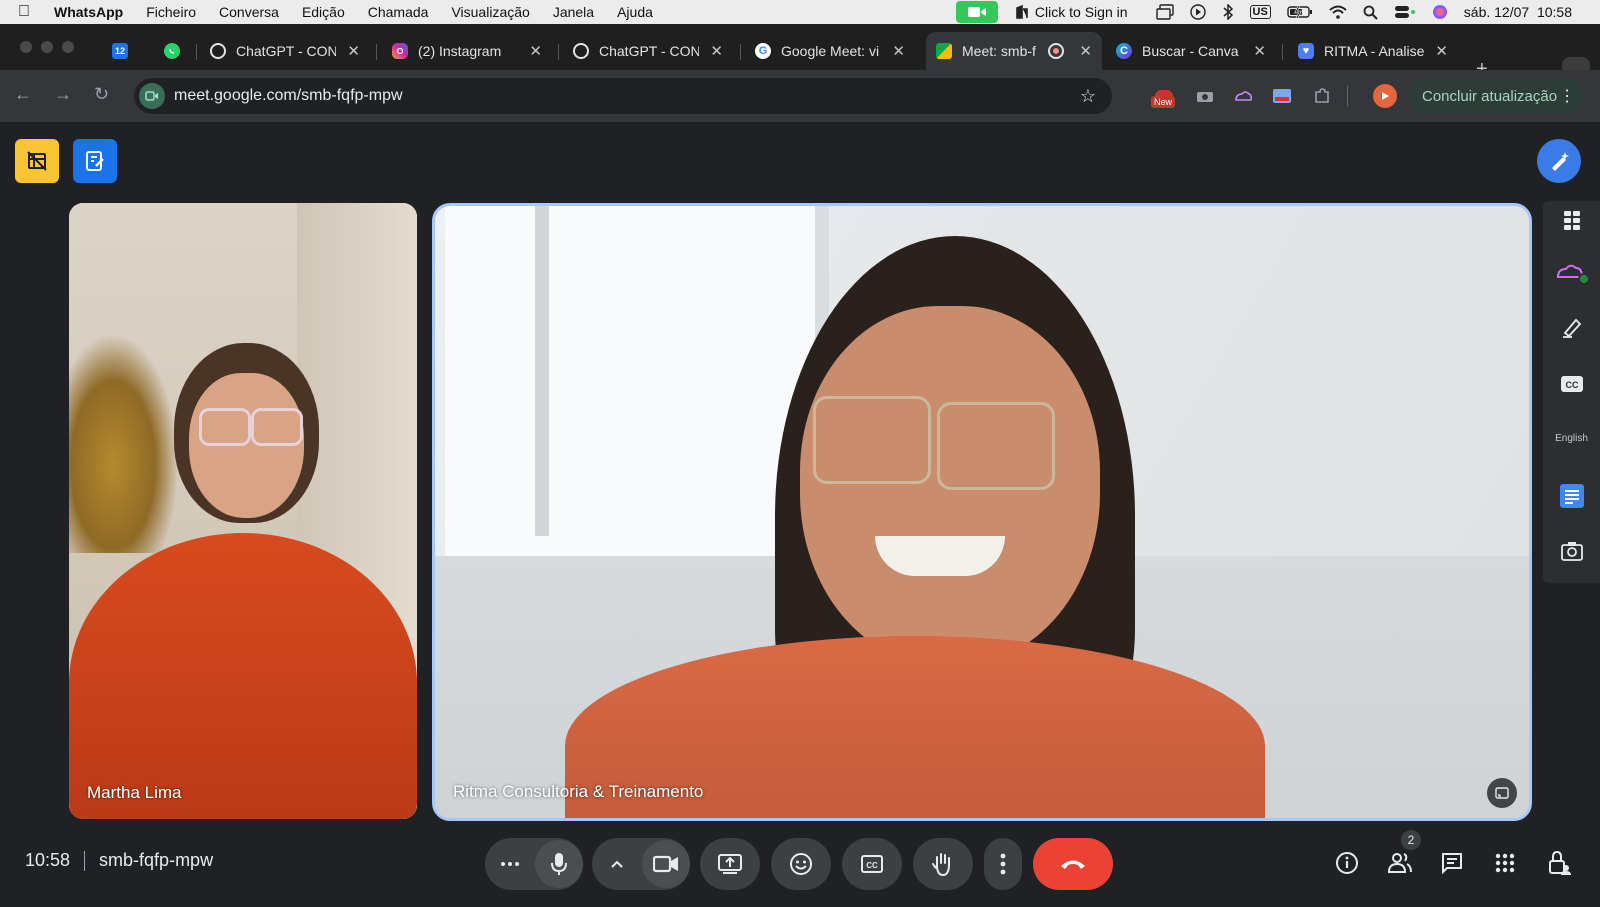 This screenshot has width=1600, height=907. What do you see at coordinates (1502, 793) in the screenshot?
I see `tile-expand-button` at bounding box center [1502, 793].